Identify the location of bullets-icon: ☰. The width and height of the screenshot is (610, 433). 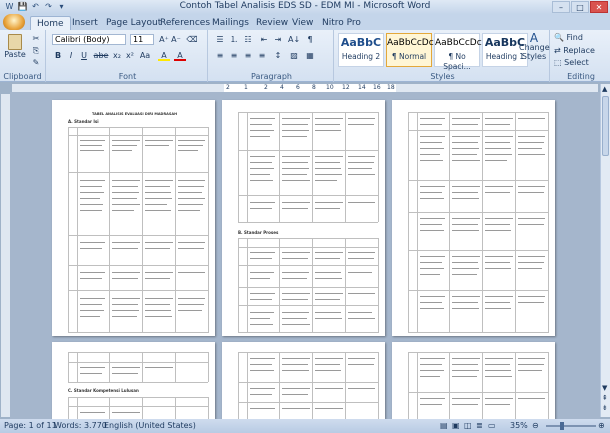
(220, 39).